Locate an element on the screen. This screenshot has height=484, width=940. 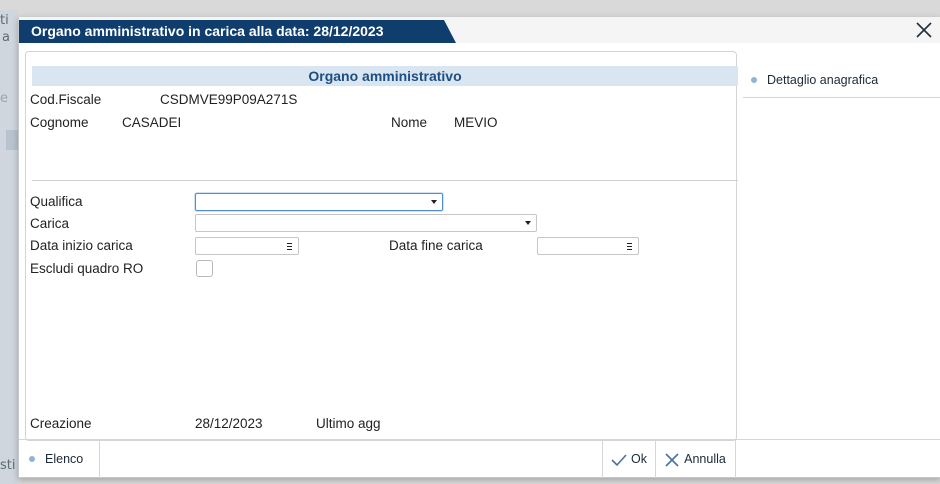
background-fragment-2: a is located at coordinates (6, 37).